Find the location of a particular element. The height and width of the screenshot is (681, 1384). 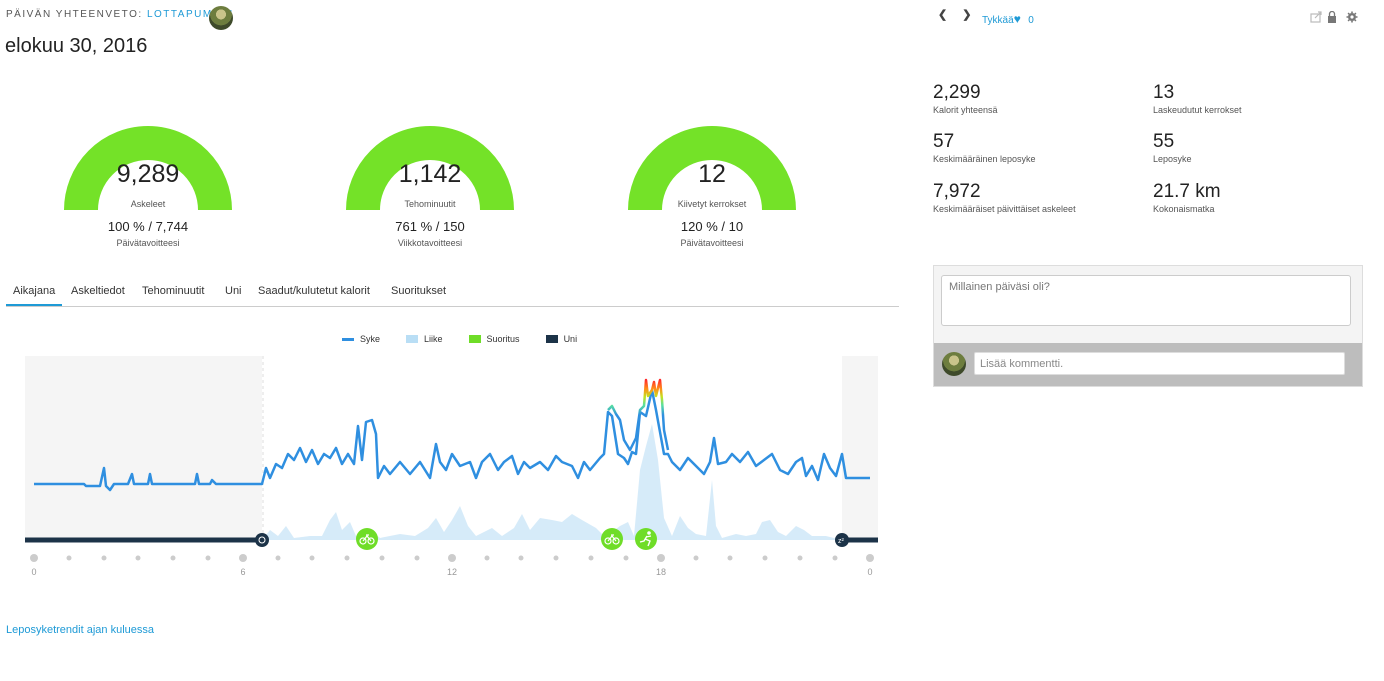

active-minutes-label: Tehominuutit is located at coordinates (430, 204).